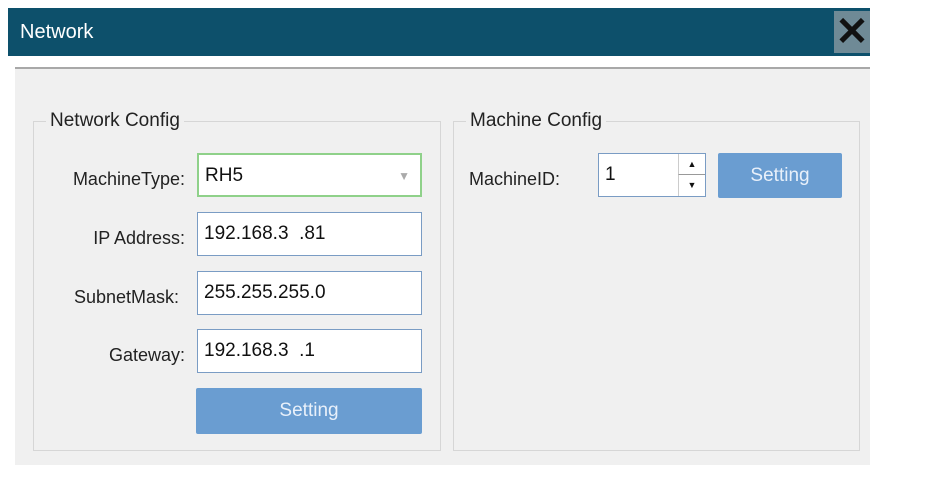 This screenshot has width=926, height=482. What do you see at coordinates (309, 234) in the screenshot?
I see `ip-address-input: 192.168.3 .81` at bounding box center [309, 234].